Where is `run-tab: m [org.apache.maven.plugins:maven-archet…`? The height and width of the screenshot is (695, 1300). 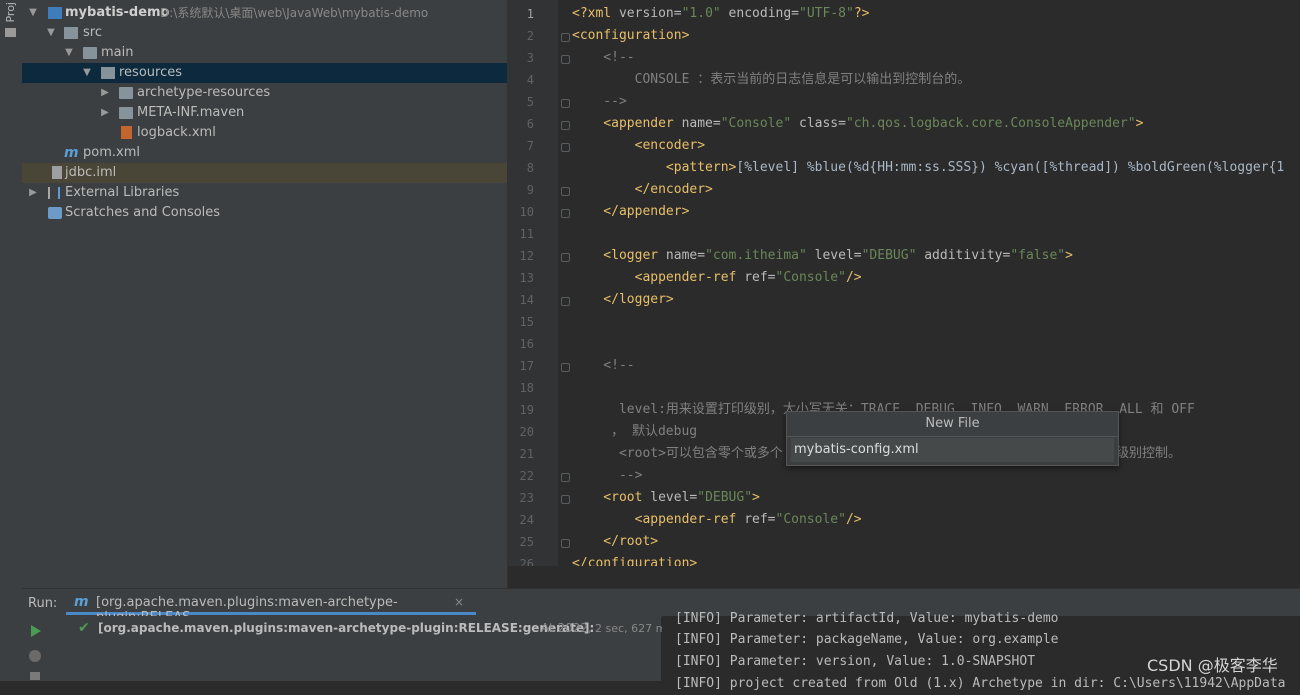 run-tab: m [org.apache.maven.plugins:maven-archet… is located at coordinates (271, 608).